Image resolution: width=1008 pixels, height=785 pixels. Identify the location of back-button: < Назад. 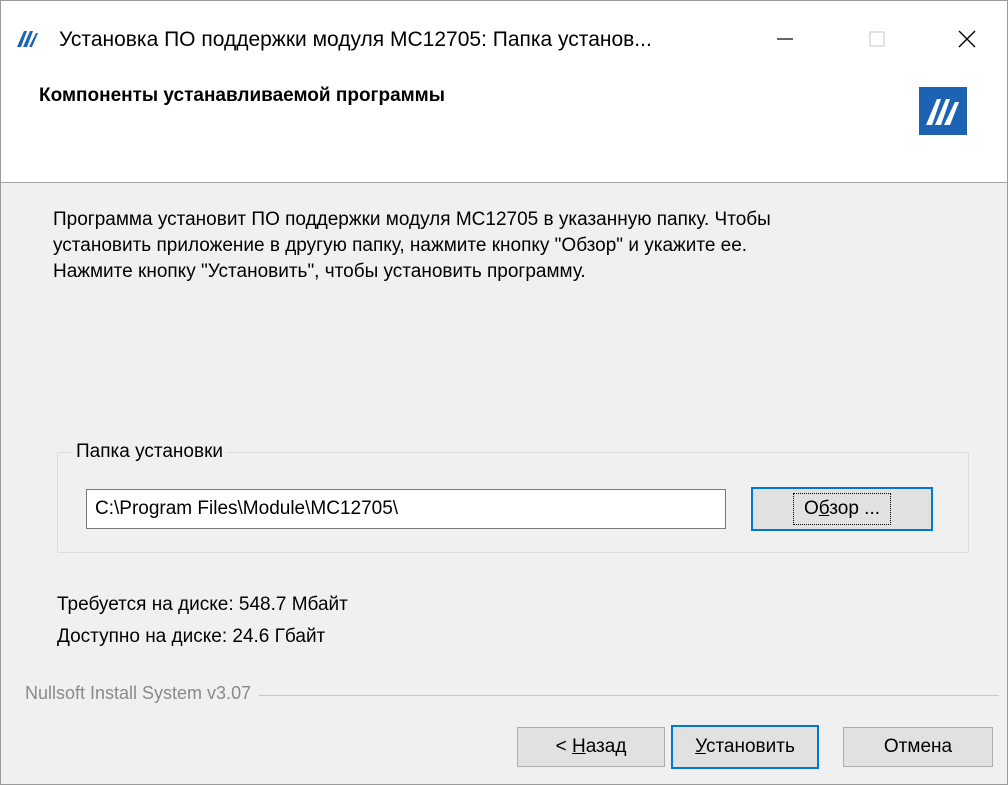
(591, 747).